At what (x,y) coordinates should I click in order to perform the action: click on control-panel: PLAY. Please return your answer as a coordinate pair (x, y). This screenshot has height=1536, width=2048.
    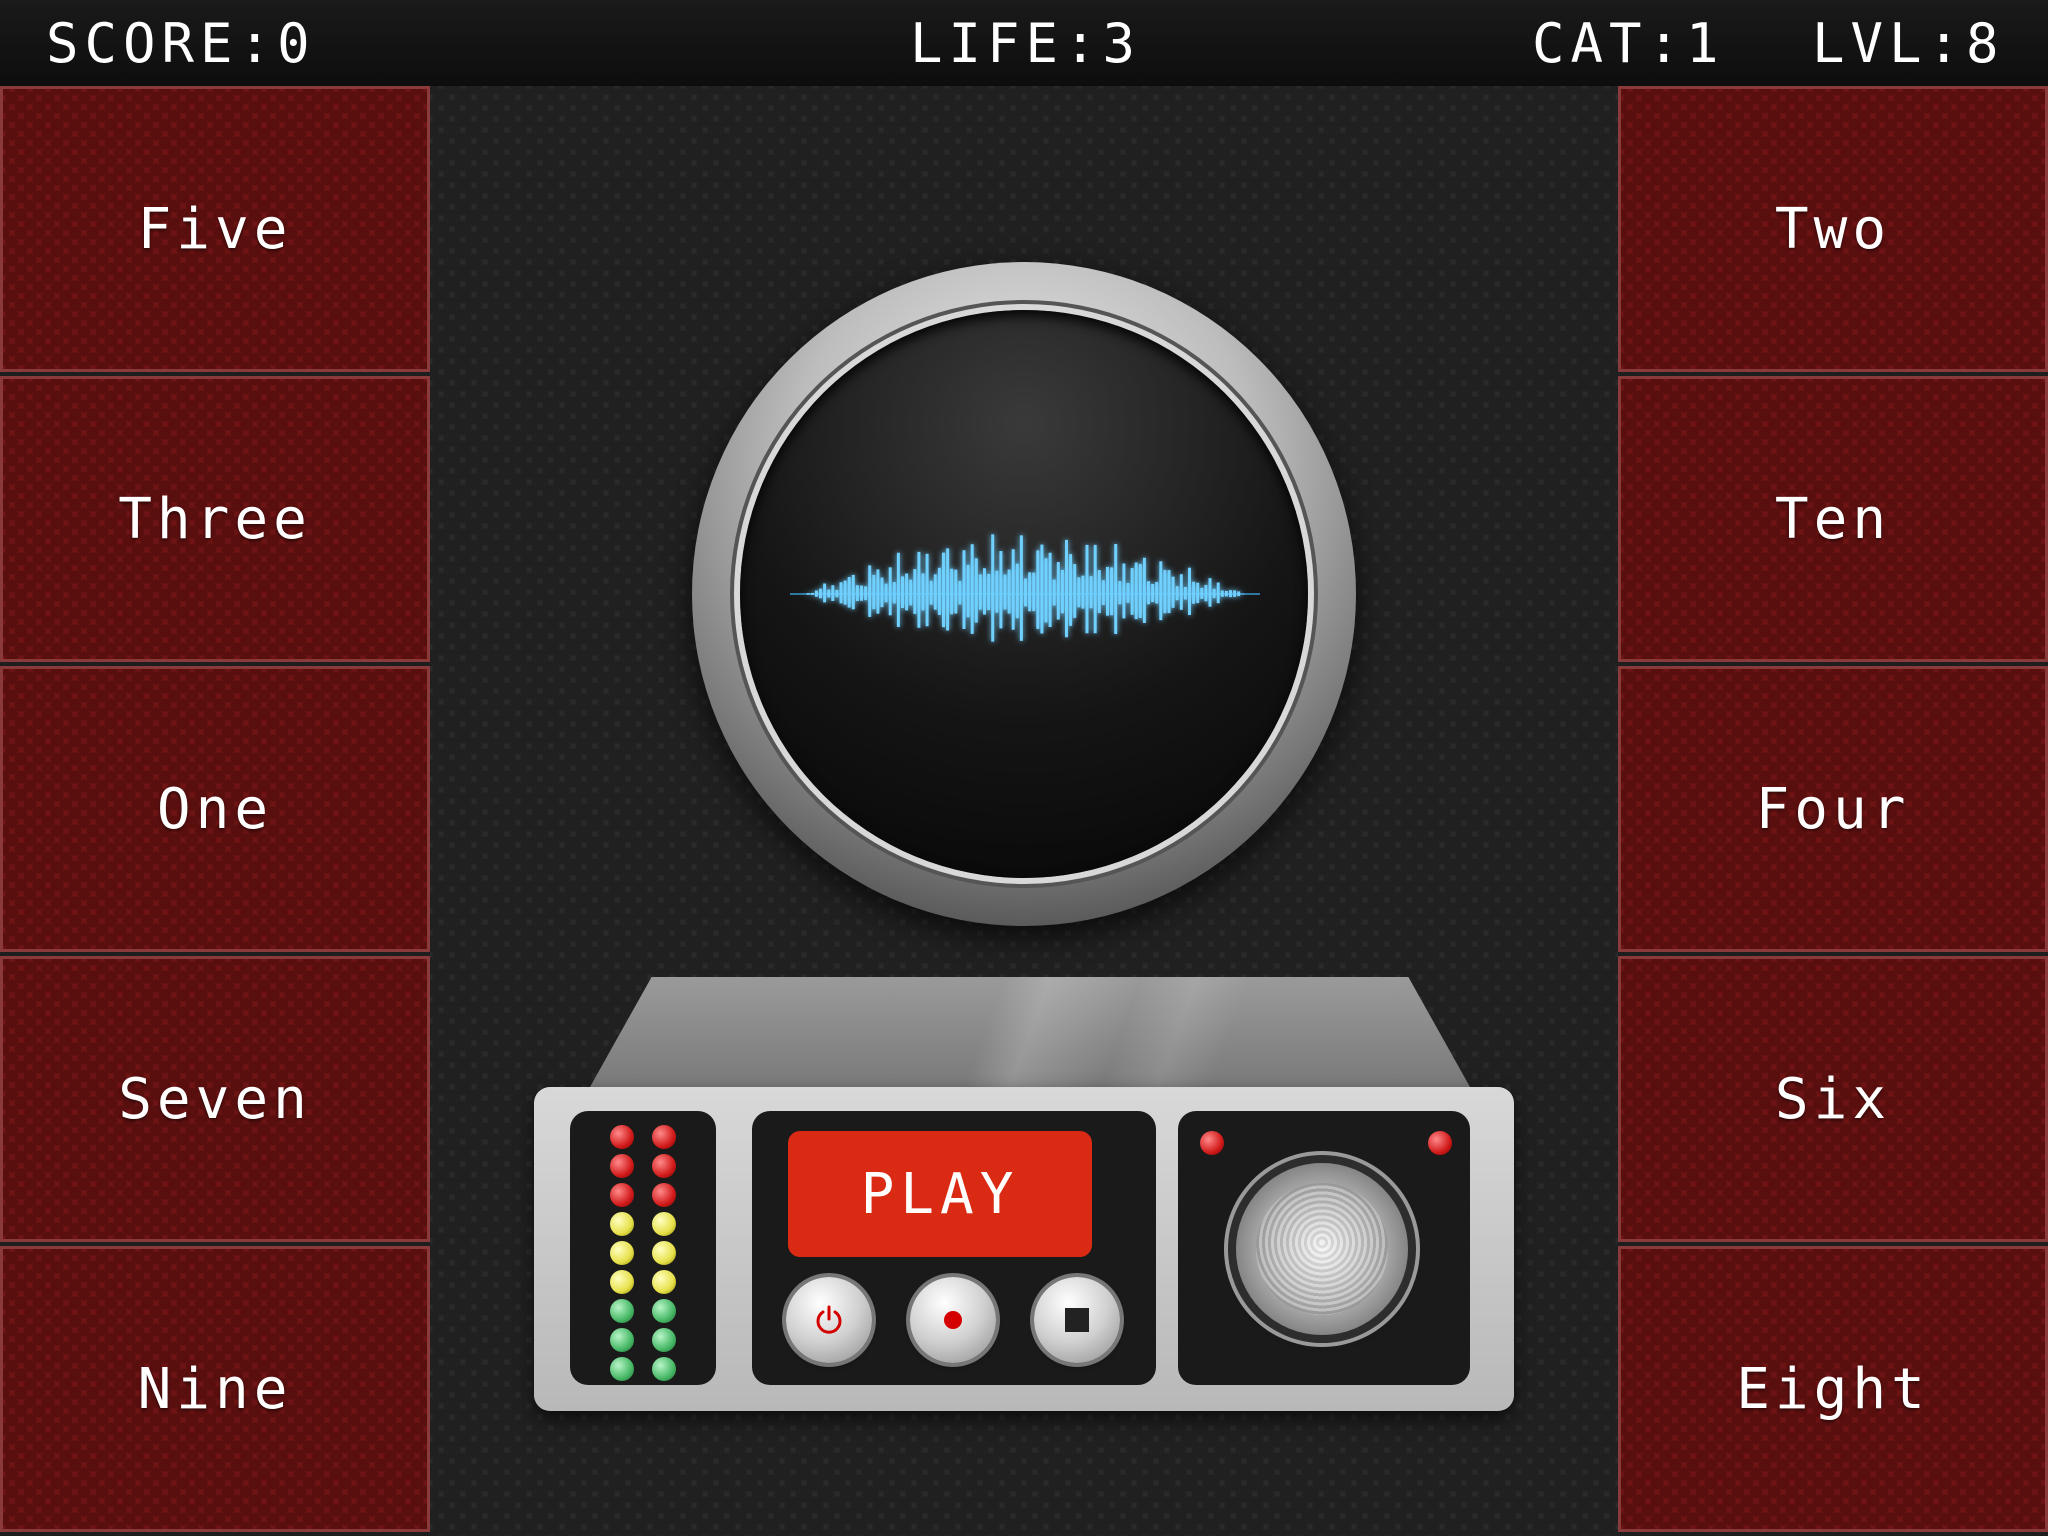
    Looking at the image, I should click on (954, 1248).